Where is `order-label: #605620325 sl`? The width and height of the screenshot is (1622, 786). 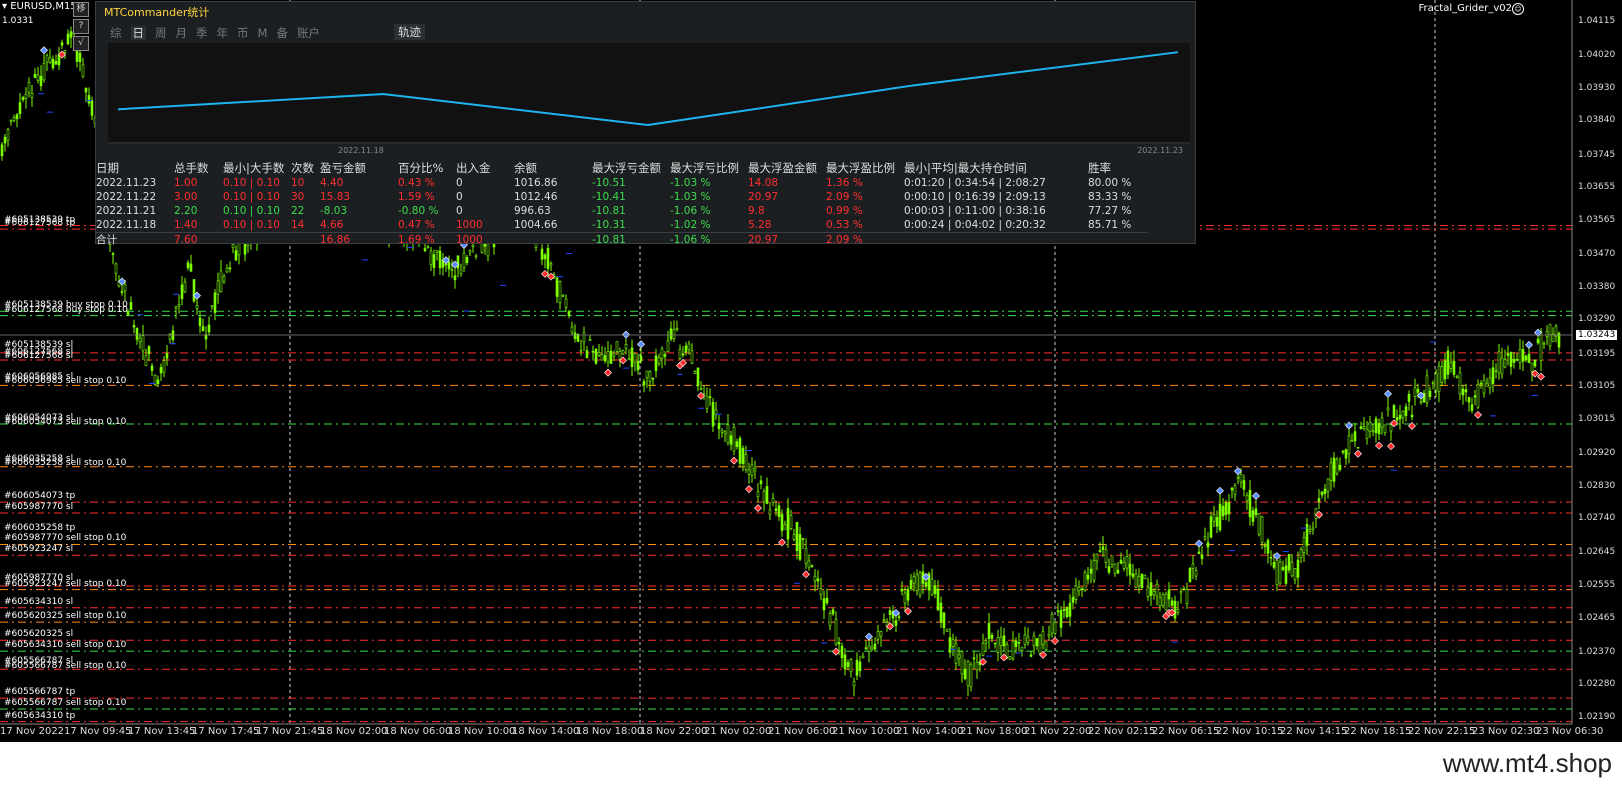 order-label: #605620325 sl is located at coordinates (38, 634).